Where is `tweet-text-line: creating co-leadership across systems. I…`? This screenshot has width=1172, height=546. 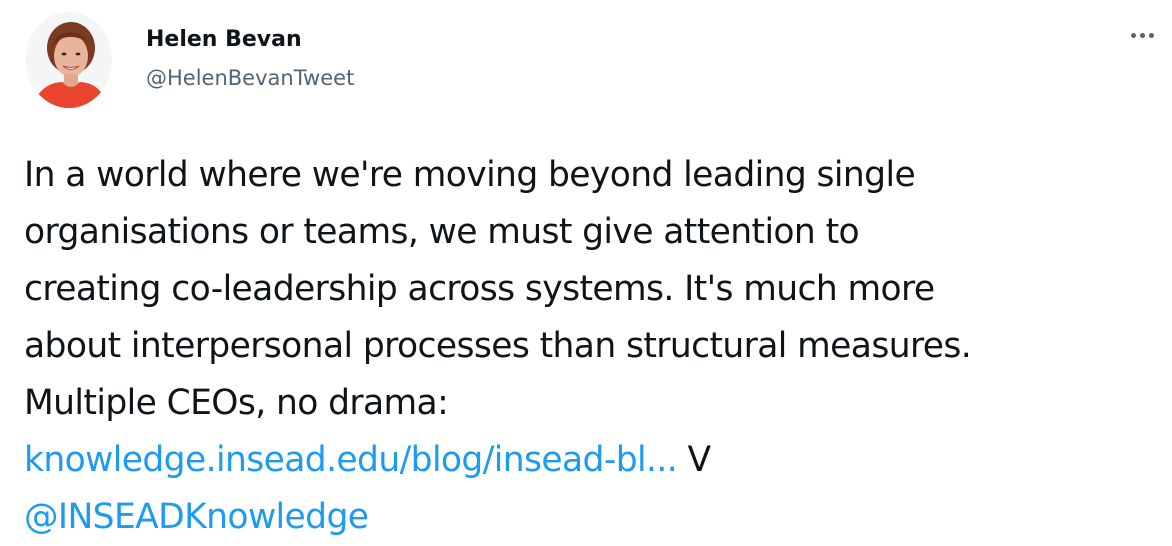
tweet-text-line: creating co-leadership across systems. I… is located at coordinates (479, 289).